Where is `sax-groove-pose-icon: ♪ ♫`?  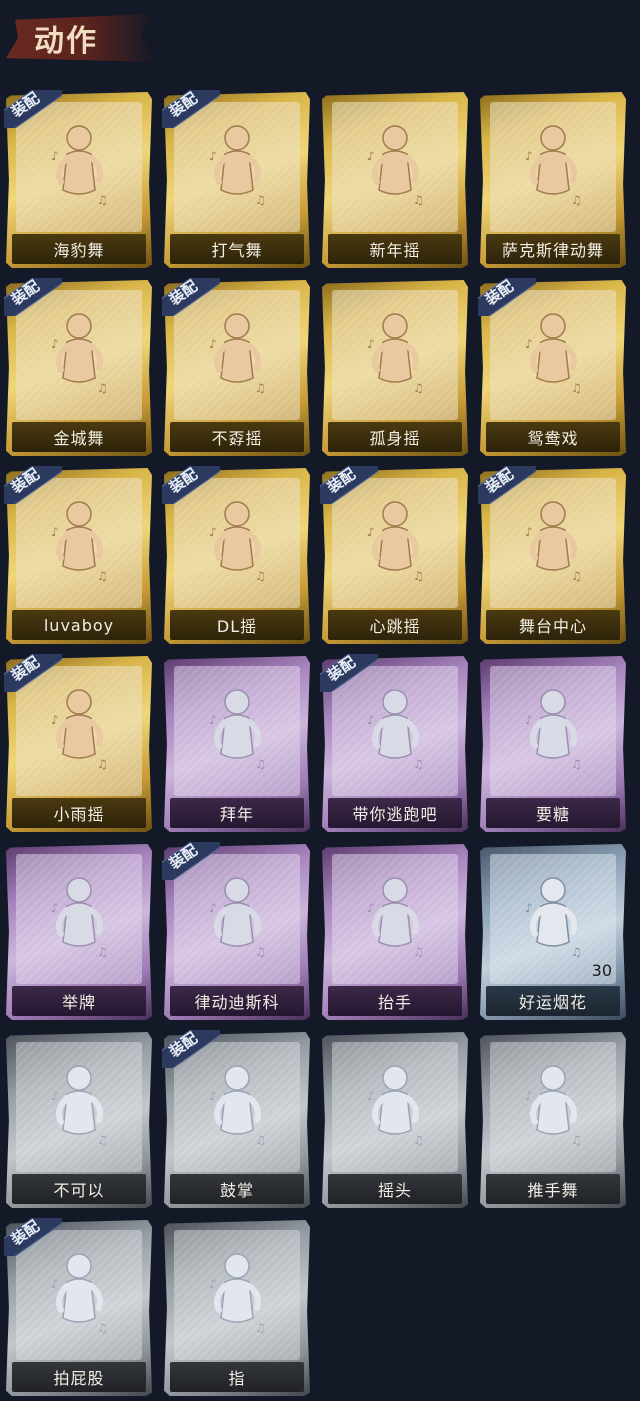 sax-groove-pose-icon: ♪ ♫ is located at coordinates (553, 170).